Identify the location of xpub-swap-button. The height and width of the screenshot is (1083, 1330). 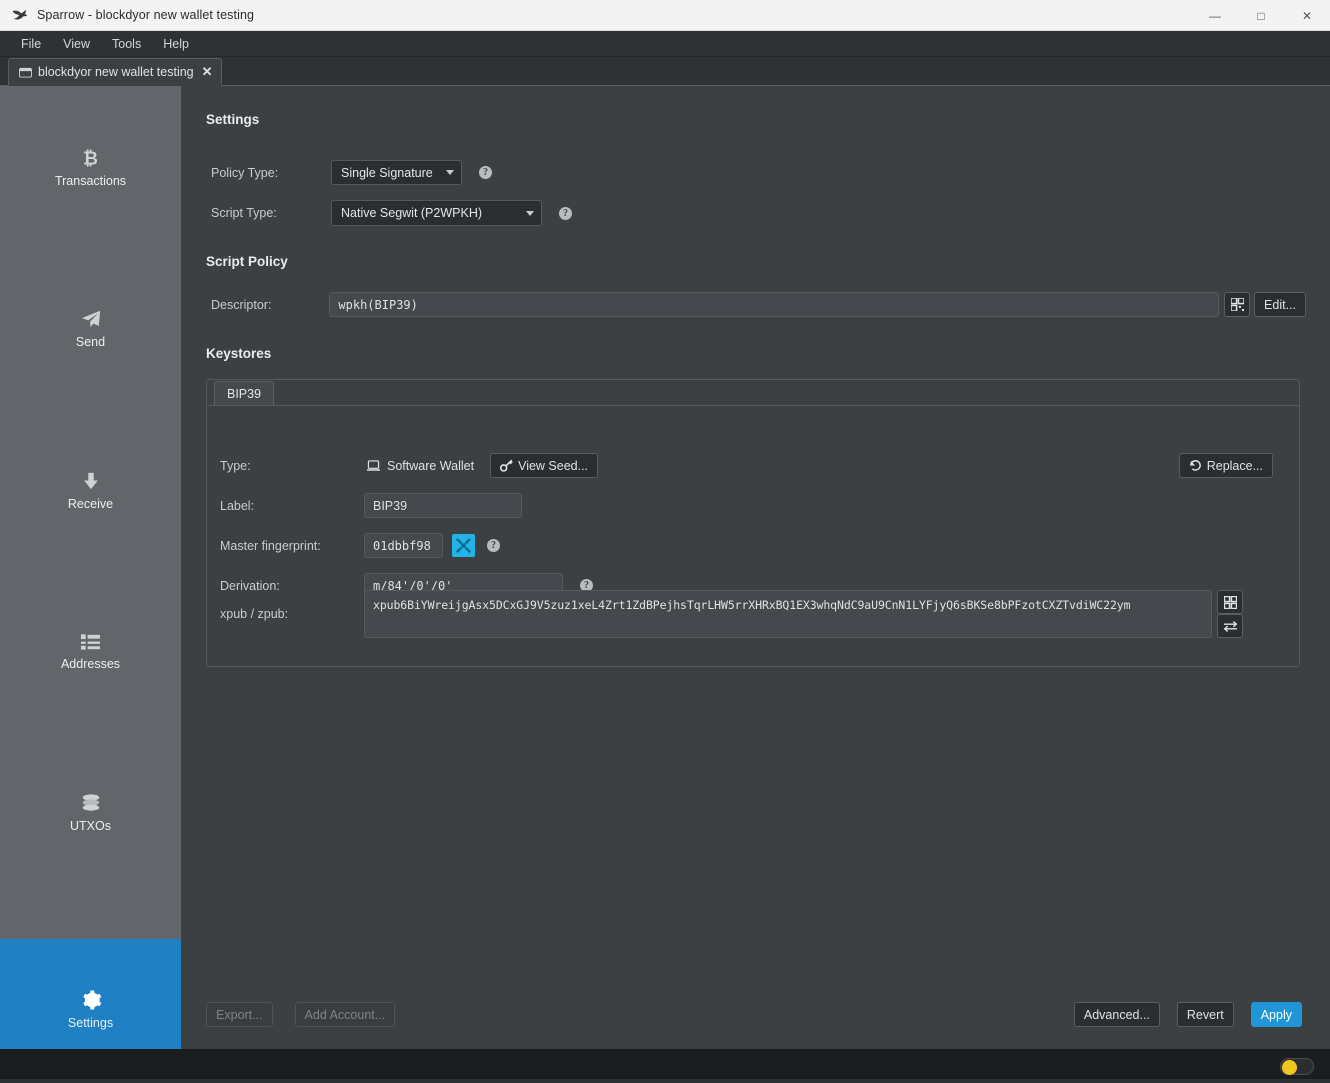
(1230, 626).